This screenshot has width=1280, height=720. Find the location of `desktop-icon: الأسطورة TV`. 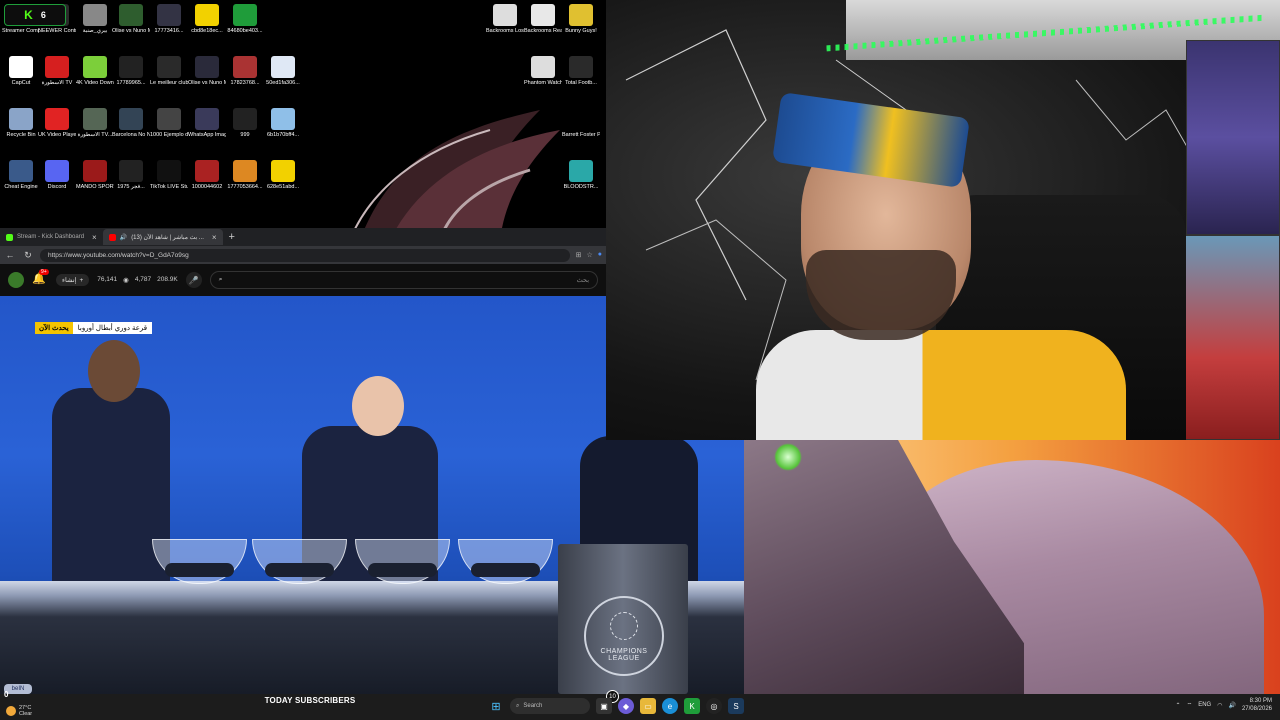

desktop-icon: الأسطورة TV is located at coordinates (57, 71).